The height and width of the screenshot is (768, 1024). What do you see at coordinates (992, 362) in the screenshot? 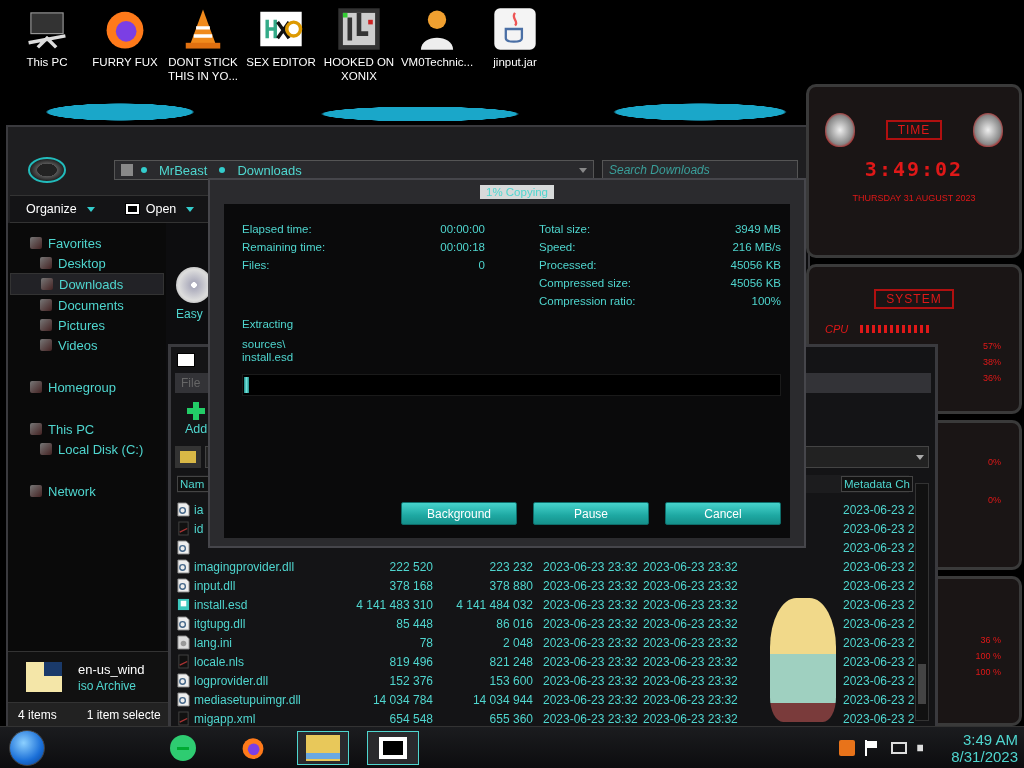
I see `percentage-reading: 38%` at bounding box center [992, 362].